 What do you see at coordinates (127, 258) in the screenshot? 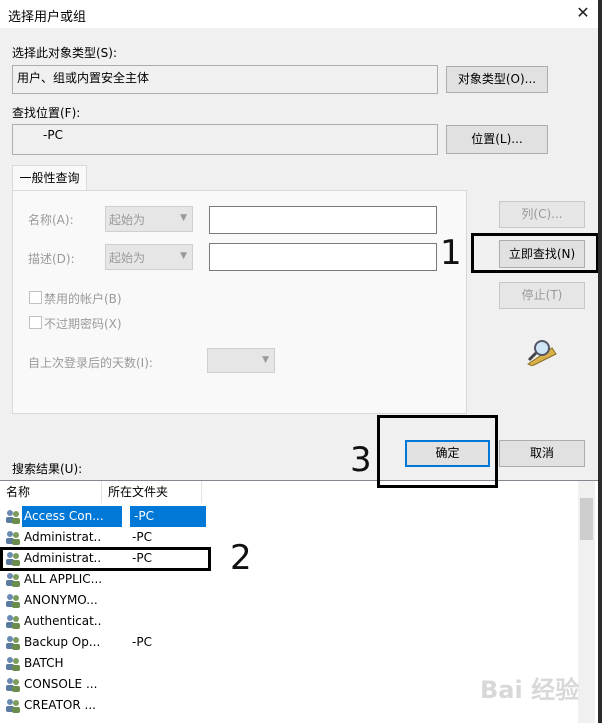
I see `description-mode-value: 起始为` at bounding box center [127, 258].